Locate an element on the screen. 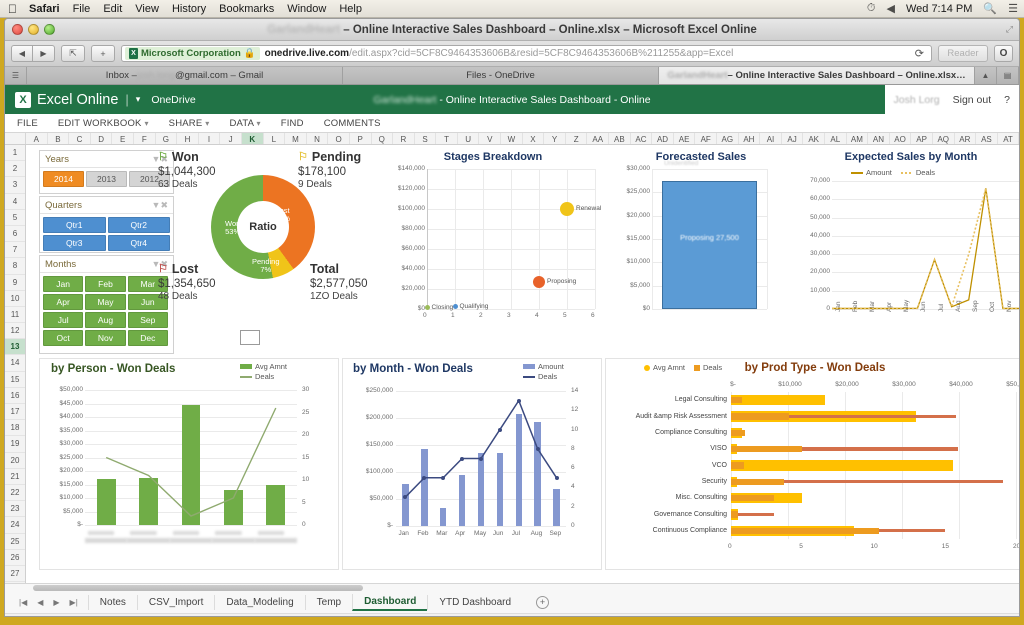 The height and width of the screenshot is (625, 1024). column-header-ai: AI is located at coordinates (771, 138).